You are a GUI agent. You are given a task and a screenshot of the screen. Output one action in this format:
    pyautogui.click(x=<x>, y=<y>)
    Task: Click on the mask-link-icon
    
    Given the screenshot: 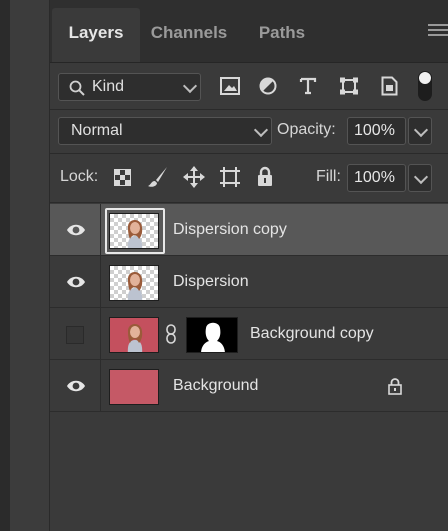 What is the action you would take?
    pyautogui.click(x=171, y=334)
    